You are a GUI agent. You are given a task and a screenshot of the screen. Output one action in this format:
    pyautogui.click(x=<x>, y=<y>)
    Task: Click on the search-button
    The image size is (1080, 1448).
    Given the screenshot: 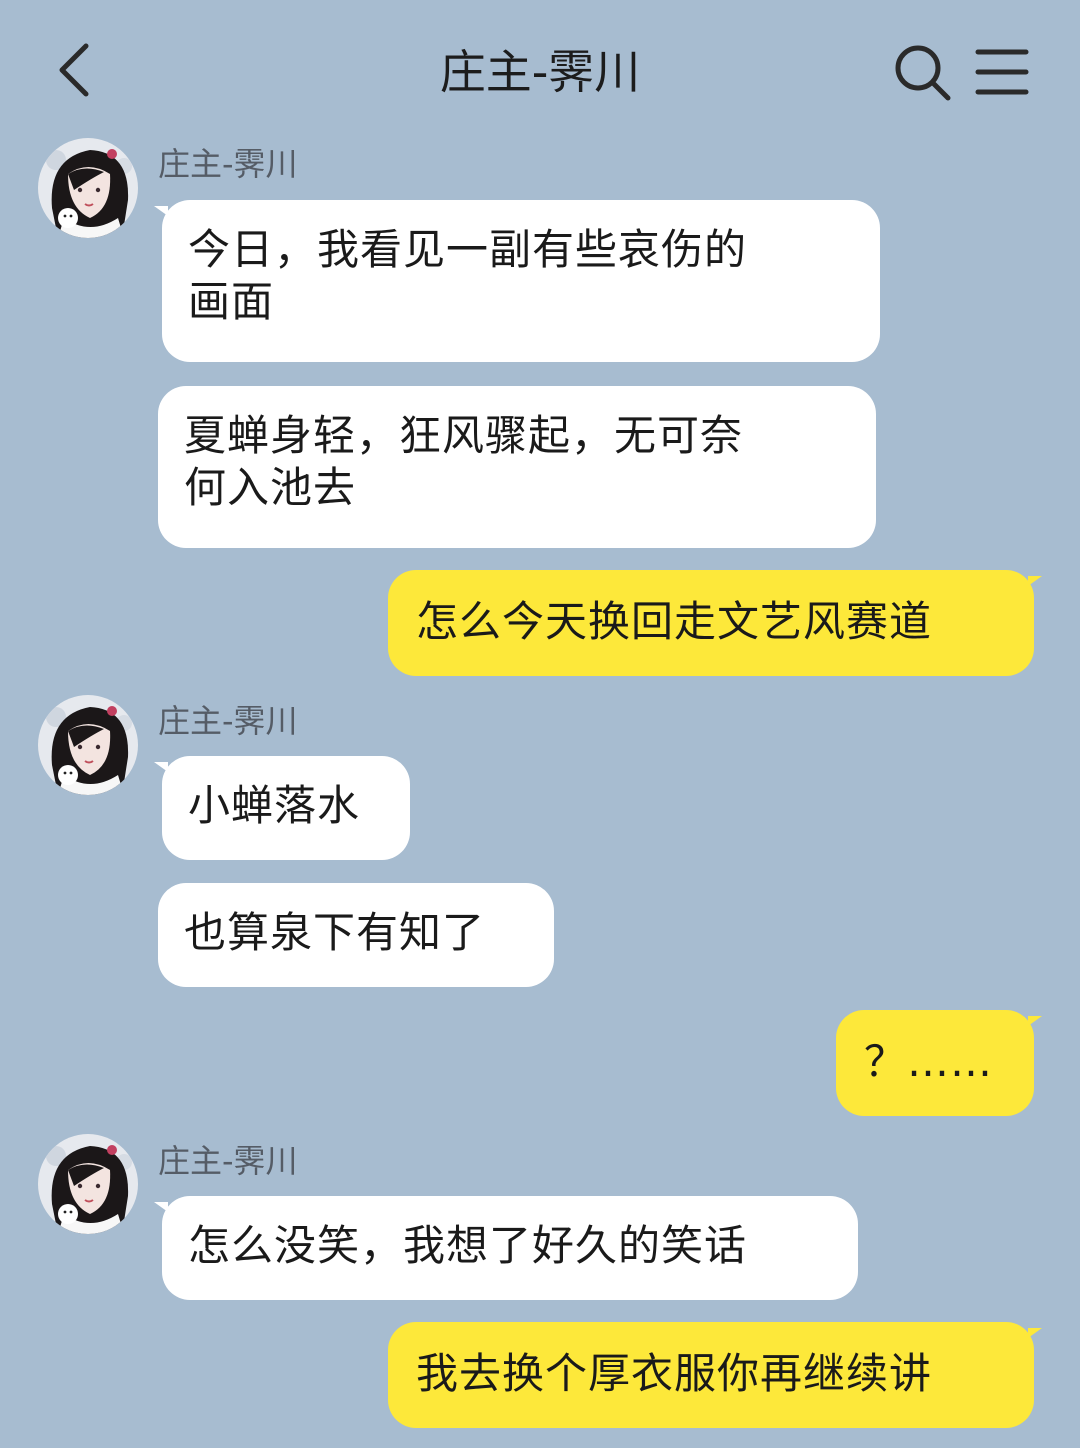 What is the action you would take?
    pyautogui.click(x=922, y=72)
    